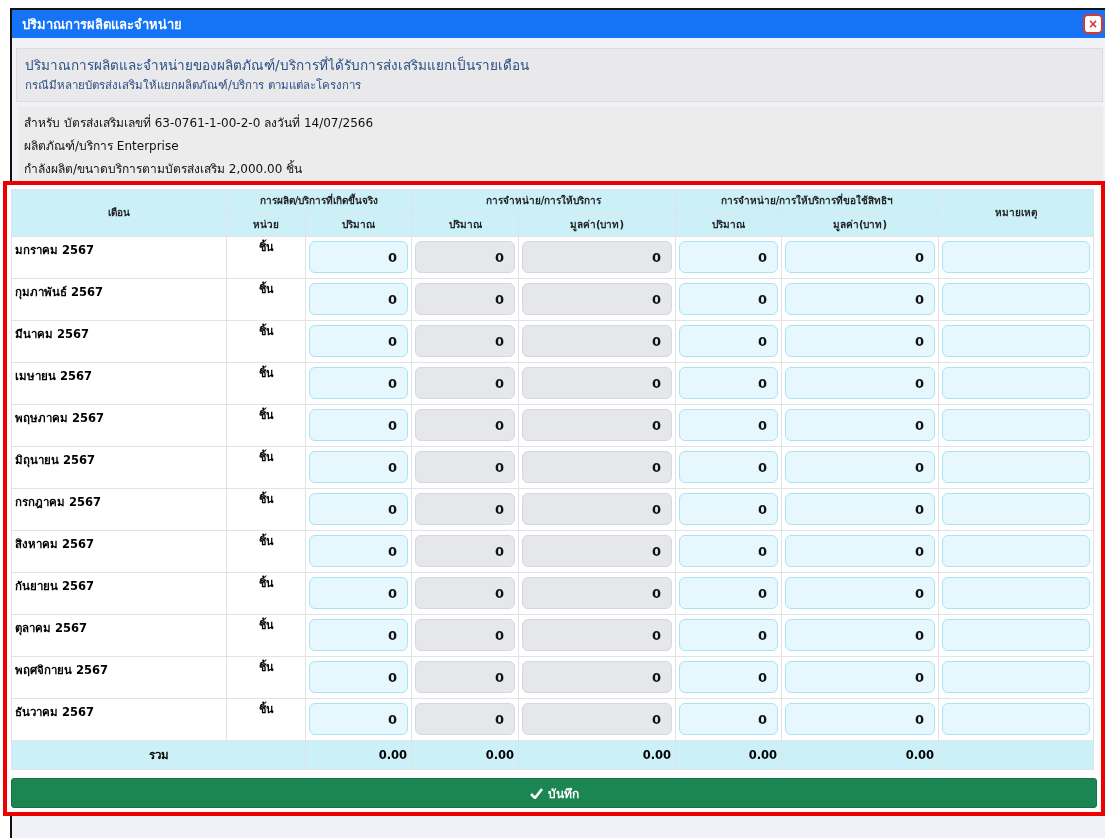  What do you see at coordinates (102, 24) in the screenshot?
I see `window-title: ปริมาณการผลิตและจำหน่าย` at bounding box center [102, 24].